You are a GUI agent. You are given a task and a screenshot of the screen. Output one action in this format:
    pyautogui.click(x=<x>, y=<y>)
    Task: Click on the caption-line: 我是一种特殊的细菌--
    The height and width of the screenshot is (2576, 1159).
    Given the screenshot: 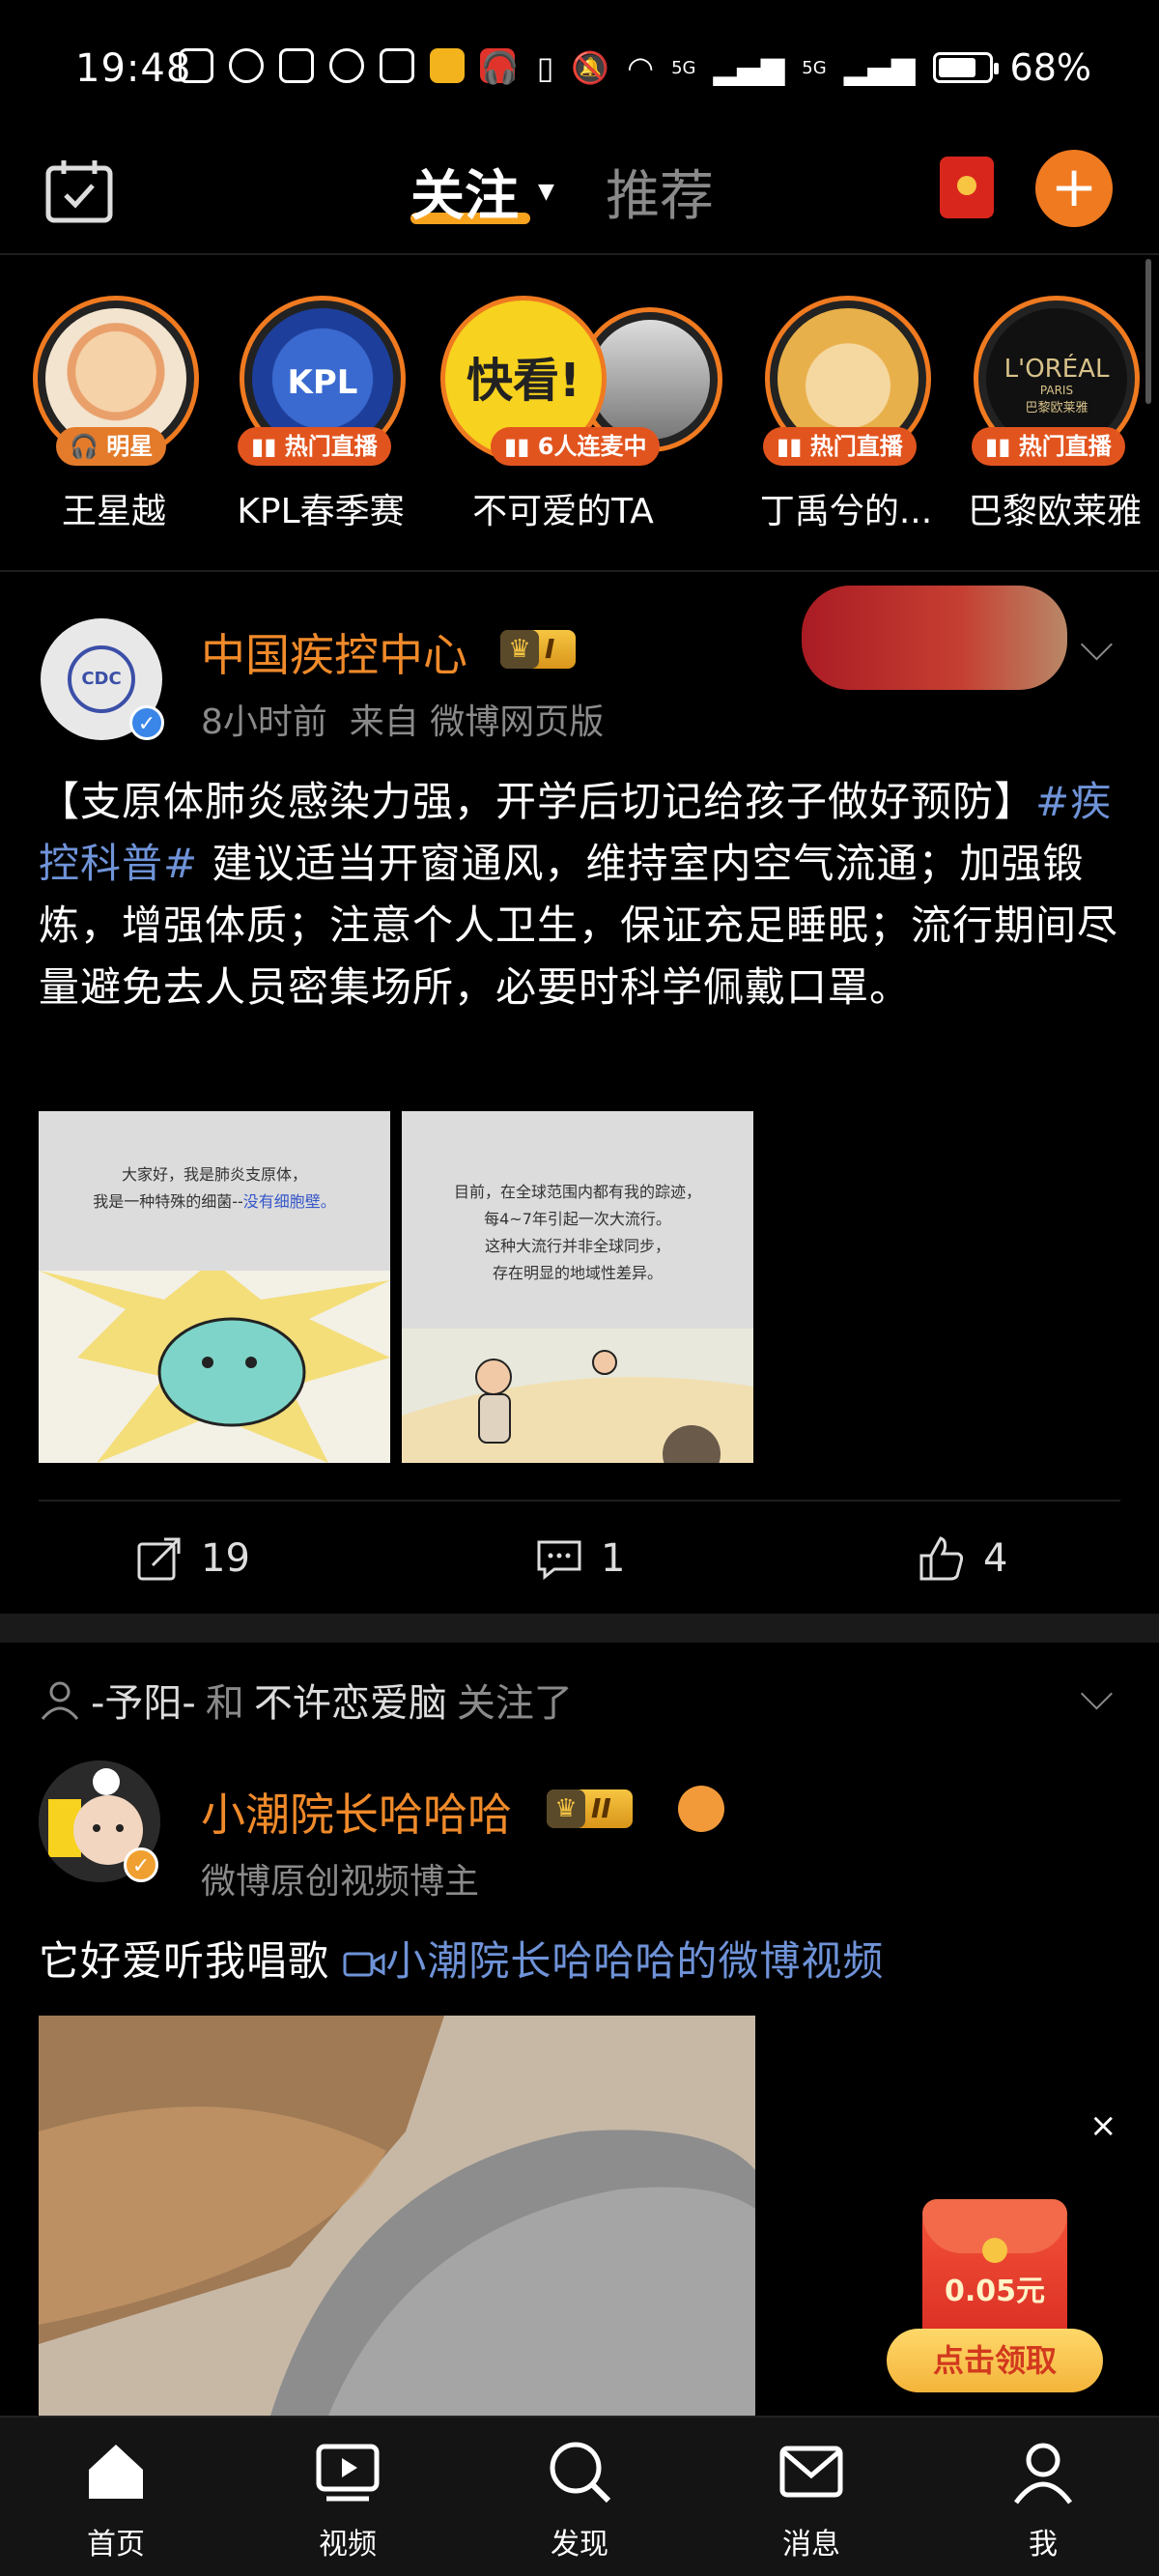 What is the action you would take?
    pyautogui.click(x=168, y=1202)
    